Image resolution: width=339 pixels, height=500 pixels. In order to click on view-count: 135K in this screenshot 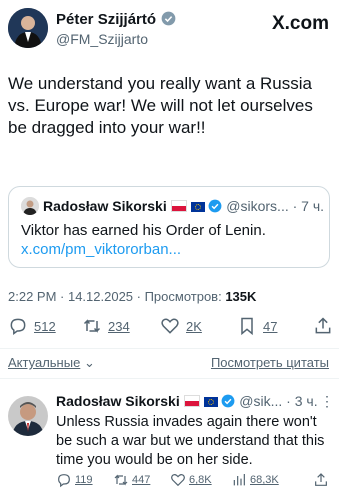, I will do `click(241, 296)`.